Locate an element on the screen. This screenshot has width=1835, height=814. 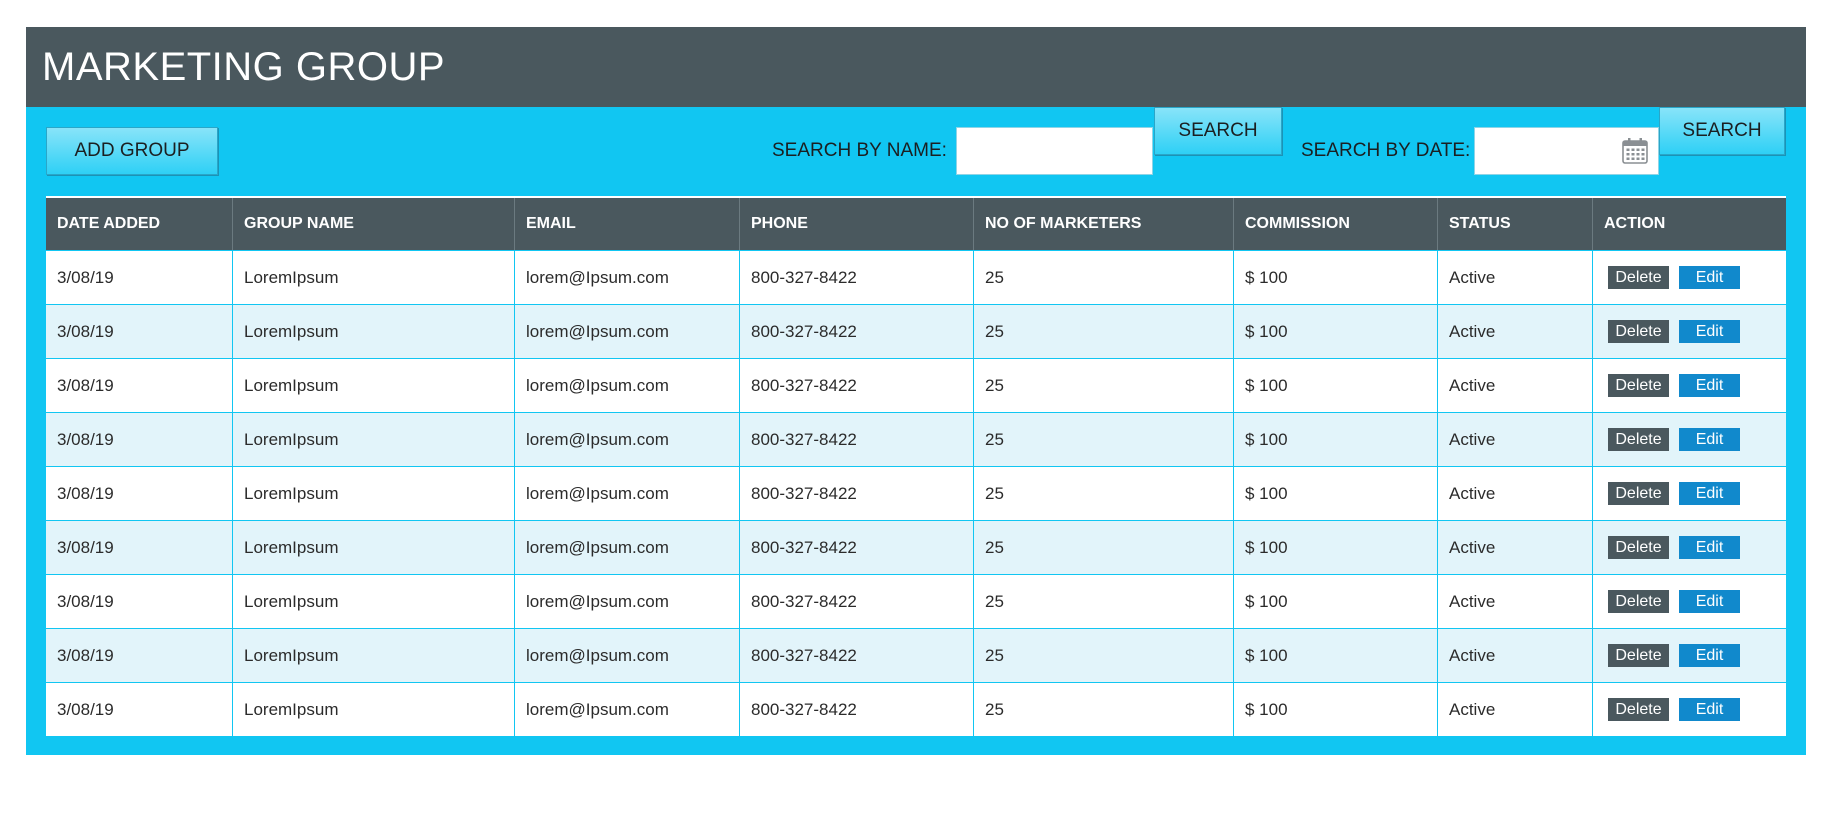
column-header-action: ACTION is located at coordinates (1635, 223).